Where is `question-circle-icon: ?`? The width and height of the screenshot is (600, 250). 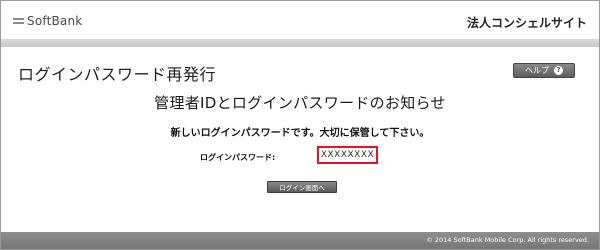 question-circle-icon: ? is located at coordinates (558, 70).